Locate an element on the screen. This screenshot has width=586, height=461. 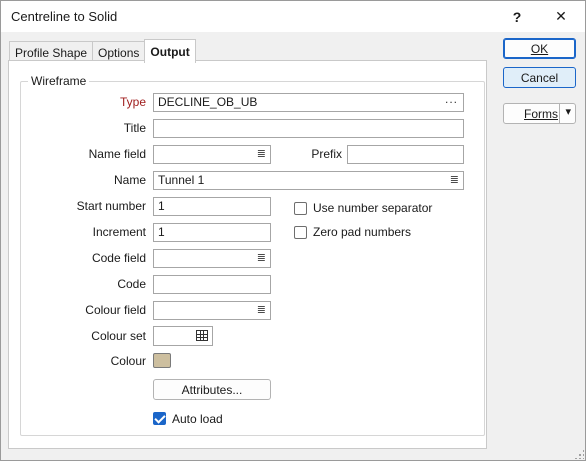
colour-set-input is located at coordinates (183, 336).